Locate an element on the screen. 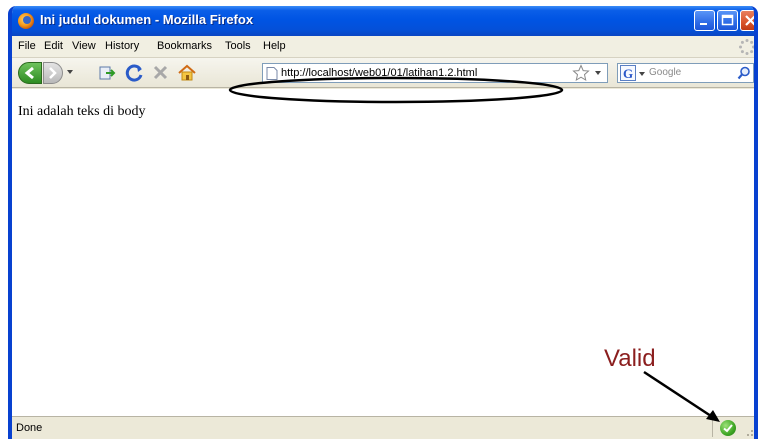  minimize-icon is located at coordinates (703, 24).